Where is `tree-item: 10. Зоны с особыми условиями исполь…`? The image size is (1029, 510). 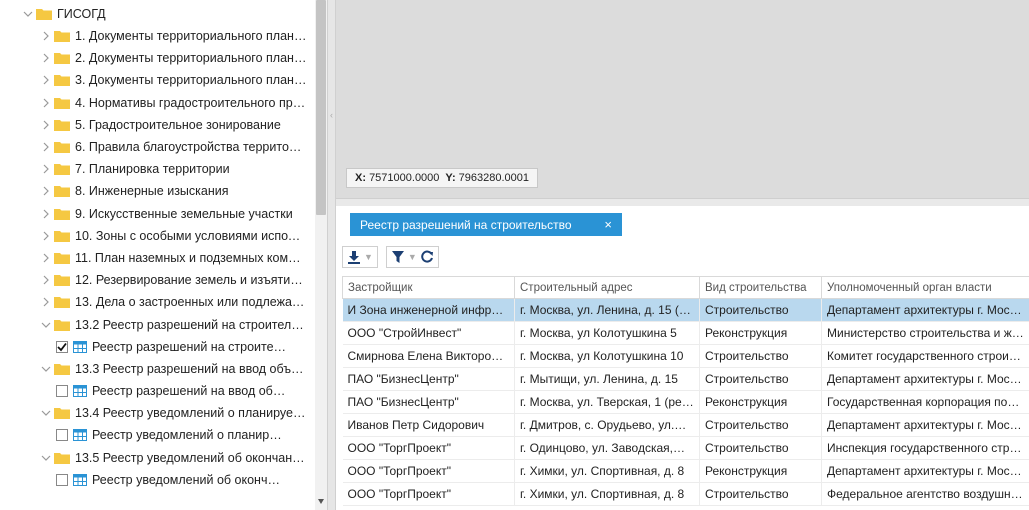 tree-item: 10. Зоны с особыми условиями исполь… is located at coordinates (173, 236).